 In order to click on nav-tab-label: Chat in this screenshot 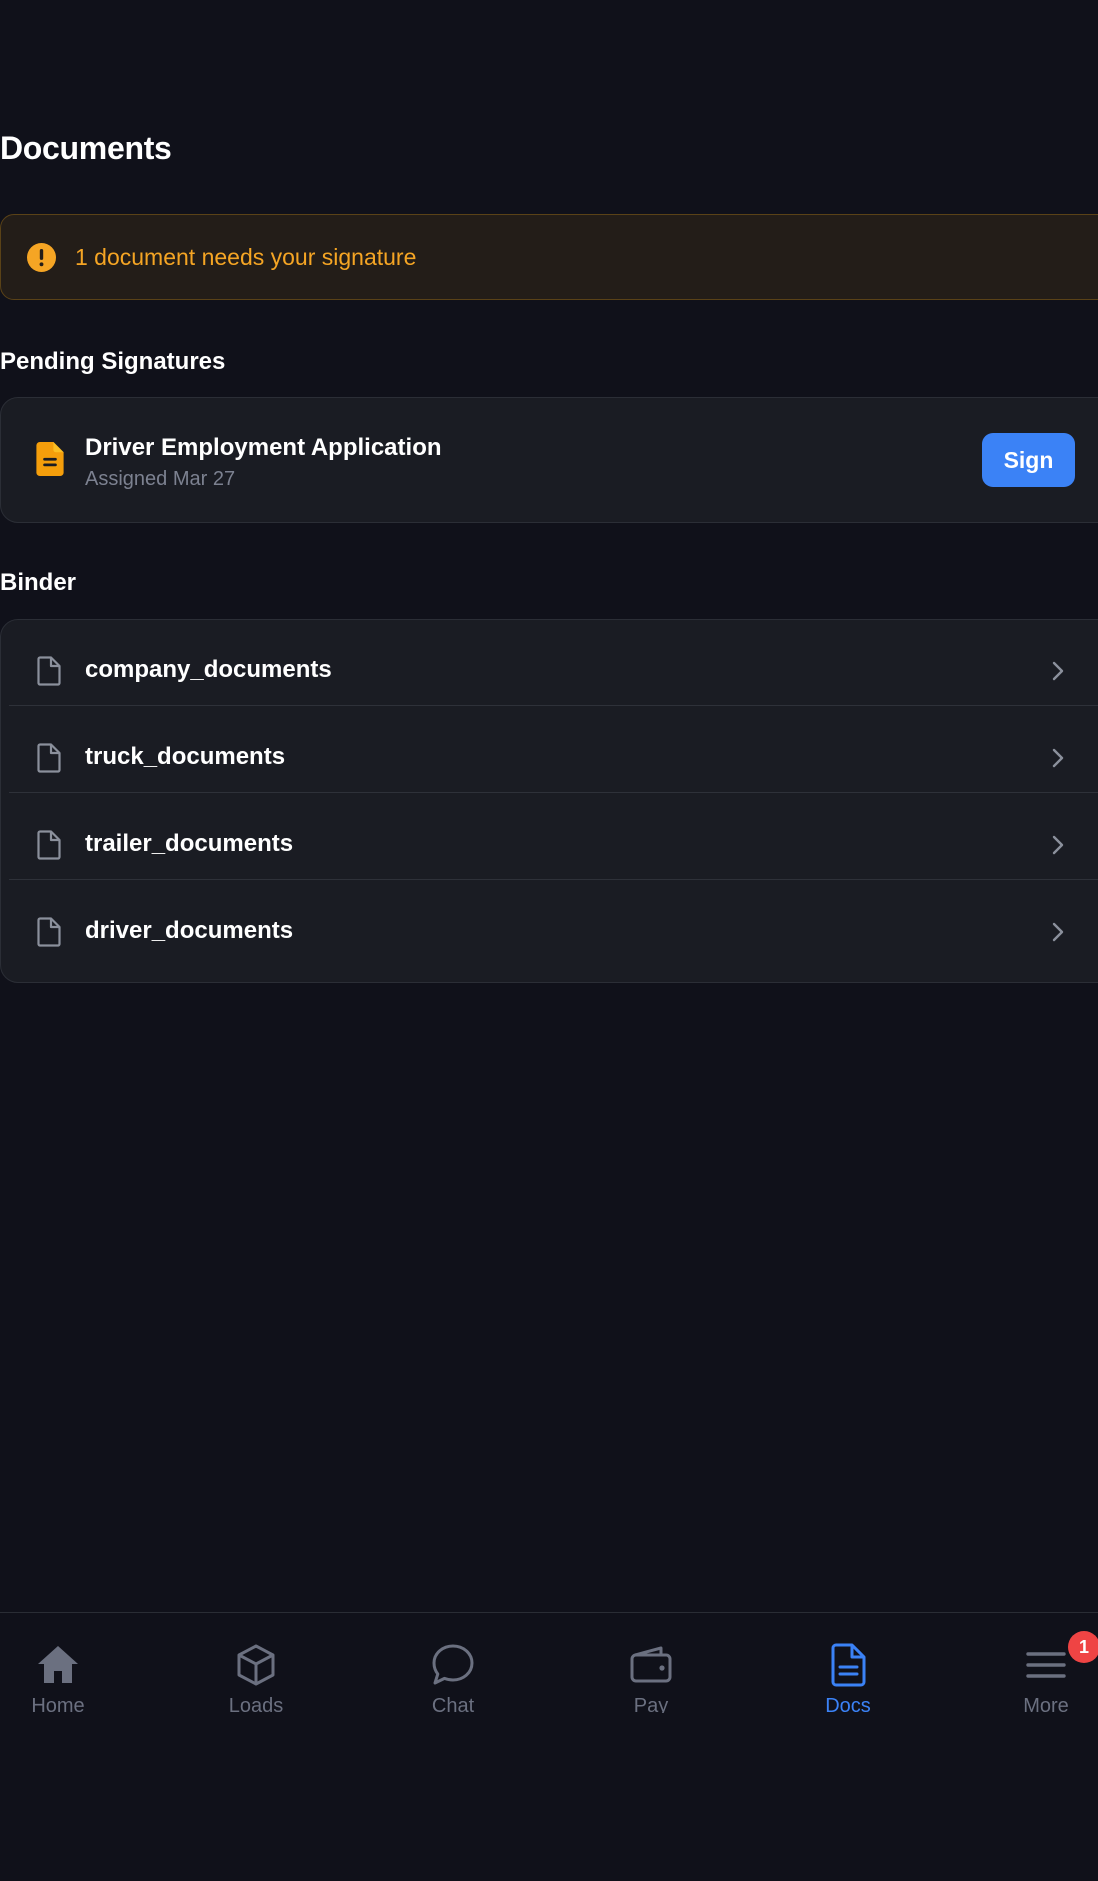, I will do `click(453, 1704)`.